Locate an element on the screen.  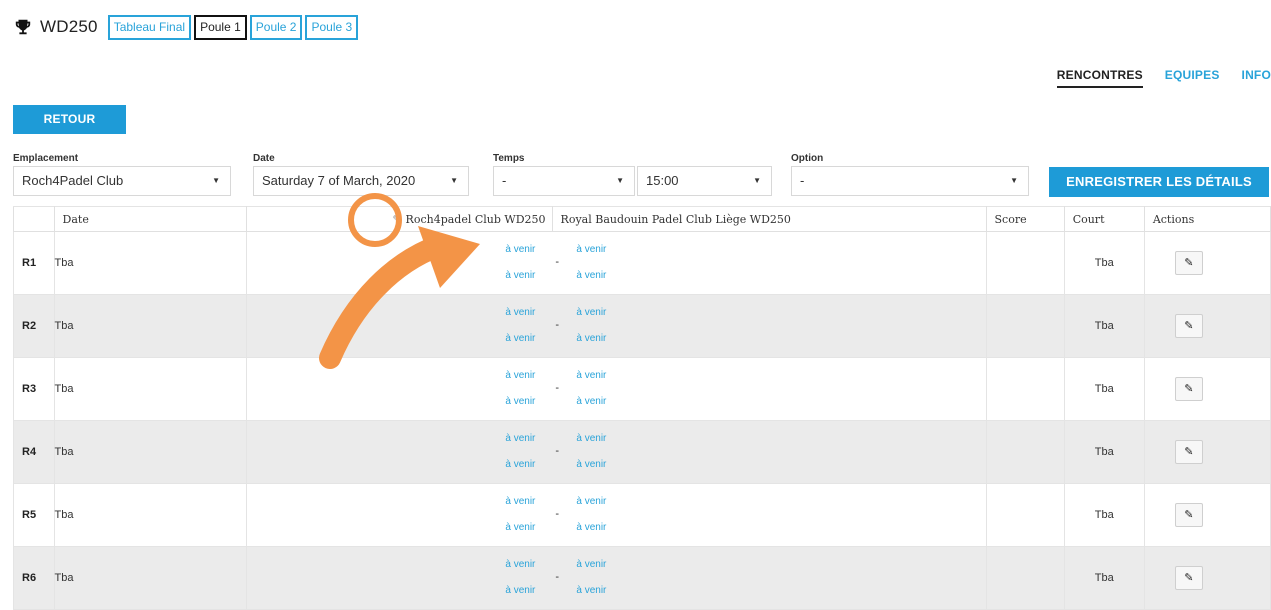
nav-equipes: EQUIPES is located at coordinates (1192, 78).